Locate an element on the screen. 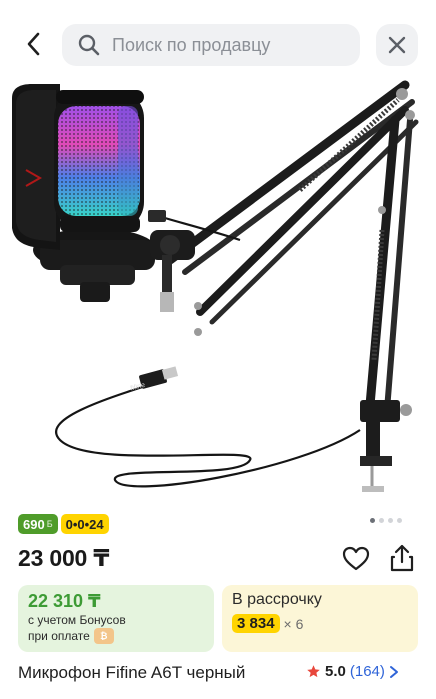  rating-link: 5.0 (164) is located at coordinates (352, 671).